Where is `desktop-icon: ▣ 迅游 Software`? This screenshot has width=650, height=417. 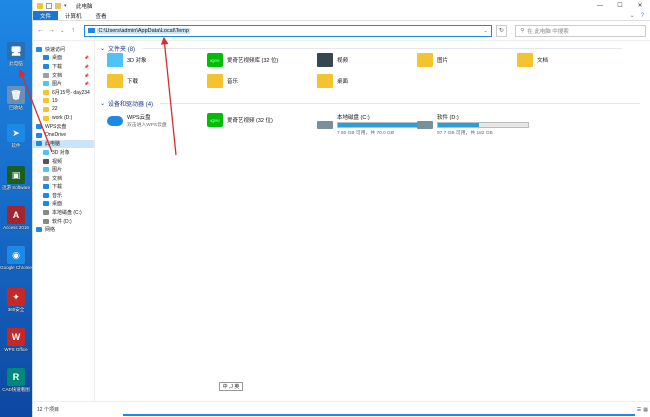
desktop-icon: ▣ 迅游 Software is located at coordinates (16, 178).